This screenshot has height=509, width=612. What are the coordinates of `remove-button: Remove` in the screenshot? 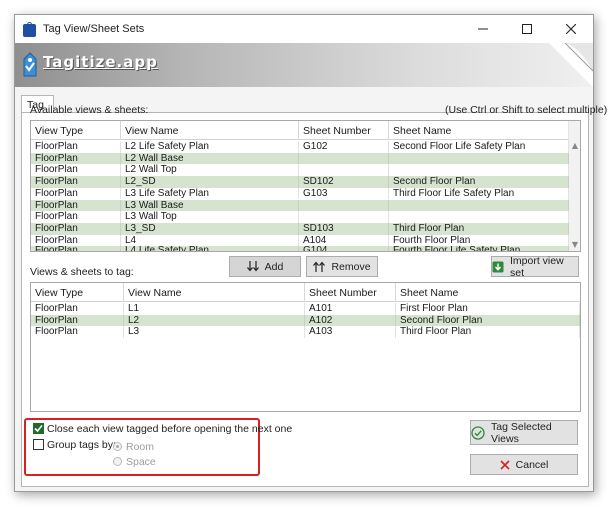 It's located at (342, 266).